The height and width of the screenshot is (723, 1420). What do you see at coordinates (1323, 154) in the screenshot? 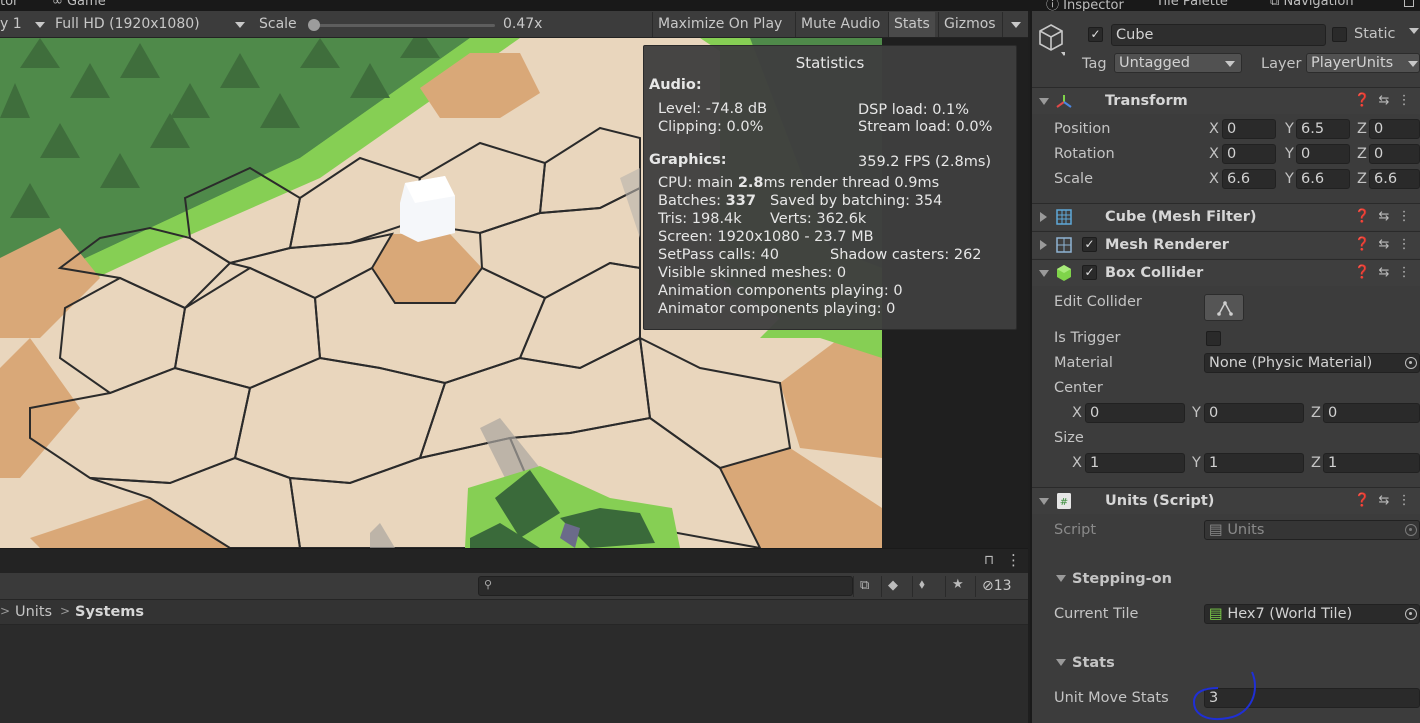
I see `rotation-y-field: 0` at bounding box center [1323, 154].